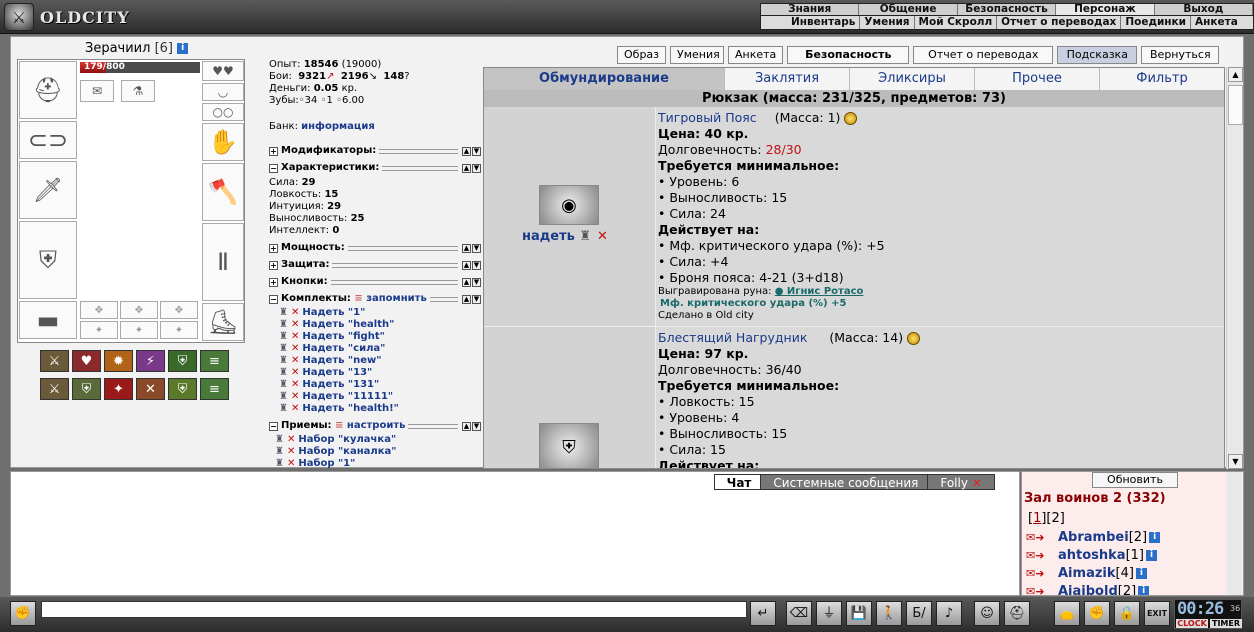 This screenshot has width=1254, height=632. Describe the element at coordinates (1161, 79) in the screenshot. I see `tab-filter: Фильтр` at that location.